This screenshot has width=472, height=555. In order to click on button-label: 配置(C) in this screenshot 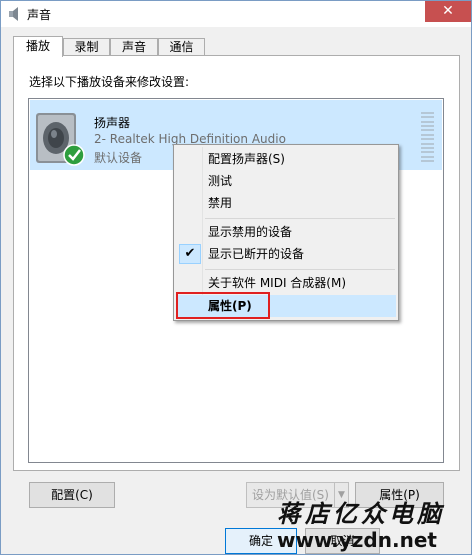, I will do `click(72, 495)`.